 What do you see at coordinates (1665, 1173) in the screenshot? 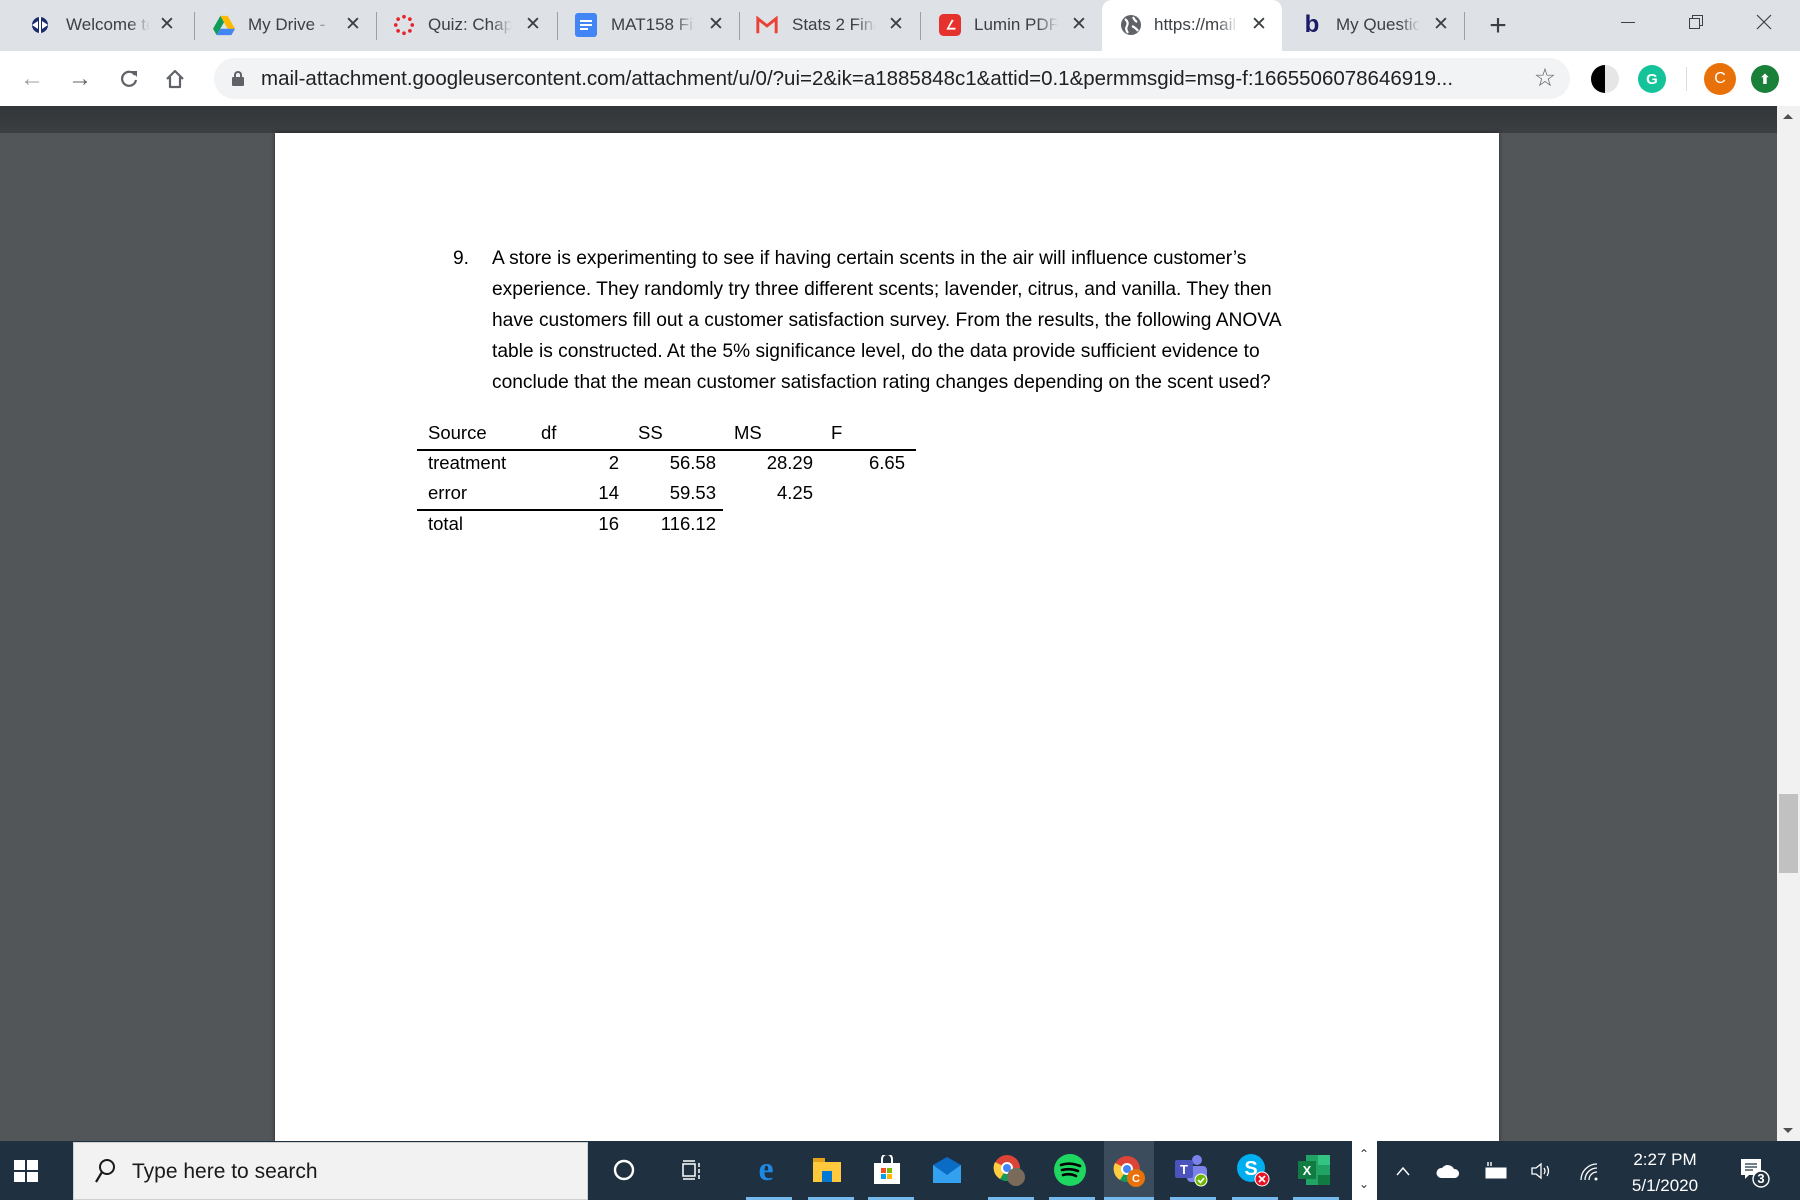
I see `system-clock: 2:27 PM 5/1/2020` at bounding box center [1665, 1173].